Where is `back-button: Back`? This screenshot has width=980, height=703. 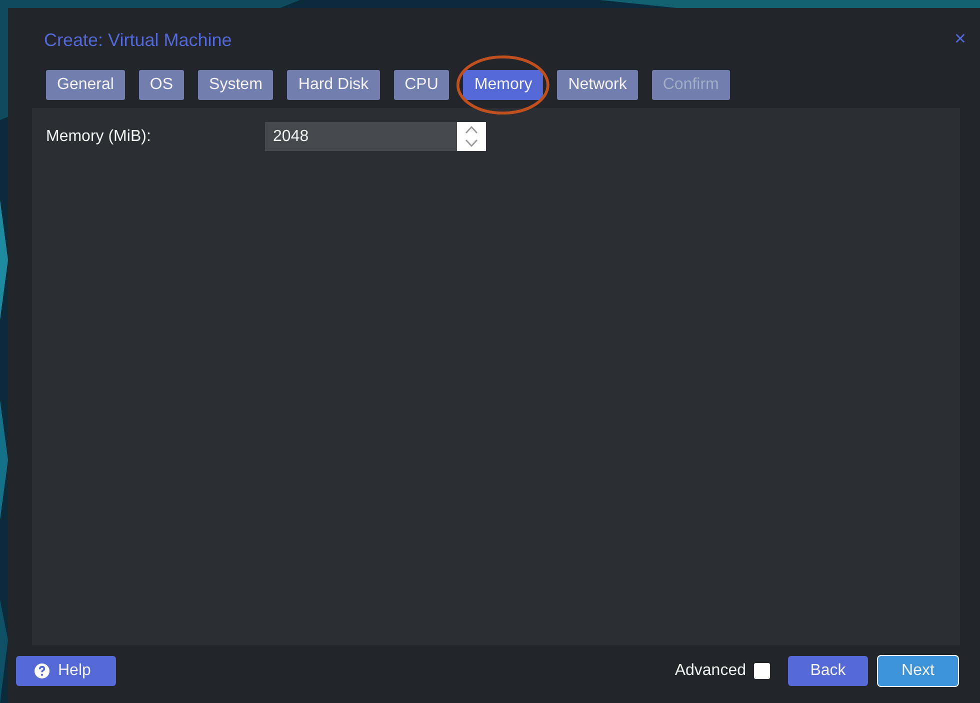
back-button: Back is located at coordinates (828, 671).